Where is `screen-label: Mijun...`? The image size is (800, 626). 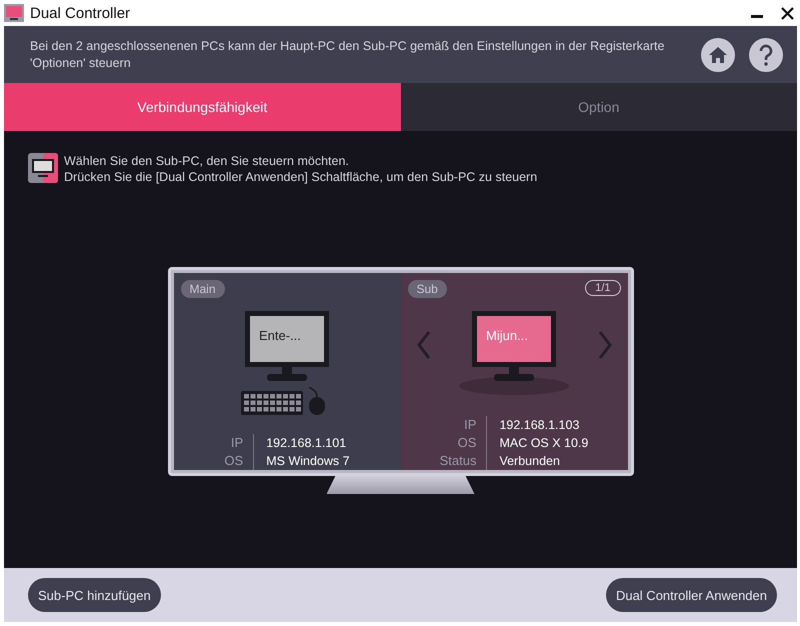
screen-label: Mijun... is located at coordinates (507, 335).